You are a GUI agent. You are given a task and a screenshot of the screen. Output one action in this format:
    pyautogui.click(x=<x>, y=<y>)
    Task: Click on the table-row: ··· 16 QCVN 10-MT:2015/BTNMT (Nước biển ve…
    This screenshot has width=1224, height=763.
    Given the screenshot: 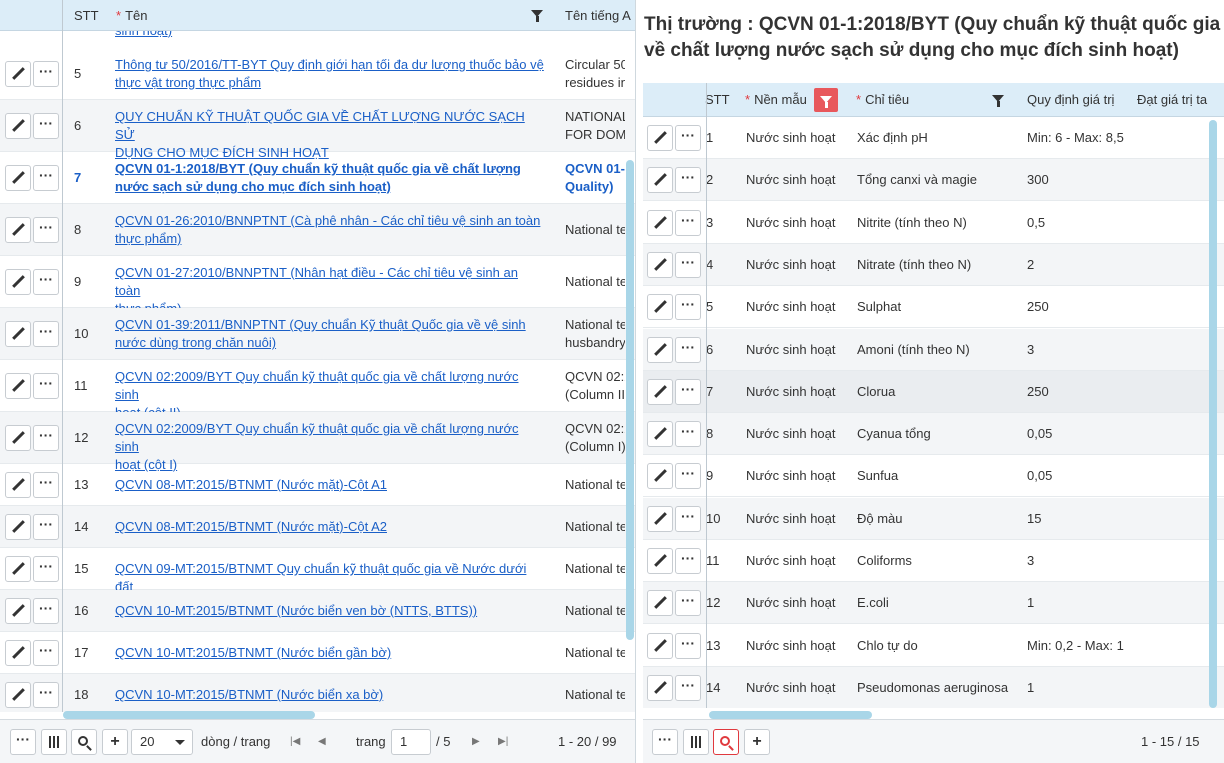 What is the action you would take?
    pyautogui.click(x=317, y=611)
    